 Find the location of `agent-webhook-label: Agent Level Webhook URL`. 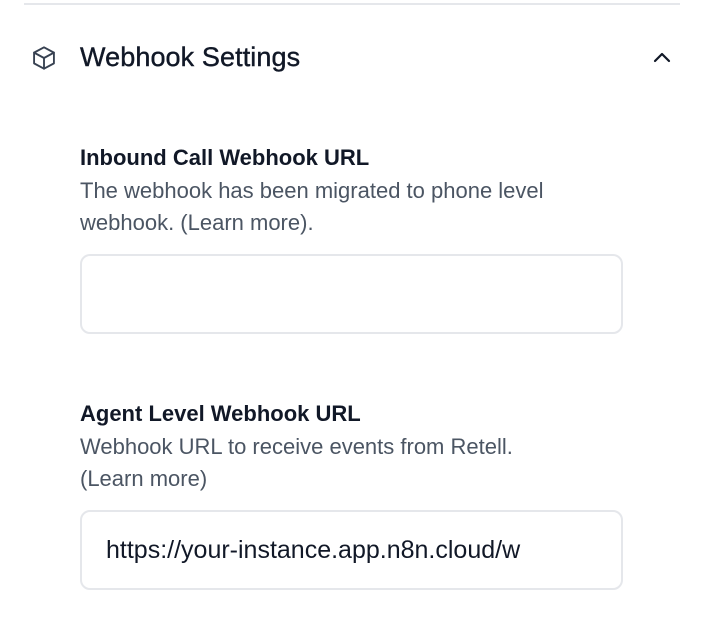

agent-webhook-label: Agent Level Webhook URL is located at coordinates (220, 413).